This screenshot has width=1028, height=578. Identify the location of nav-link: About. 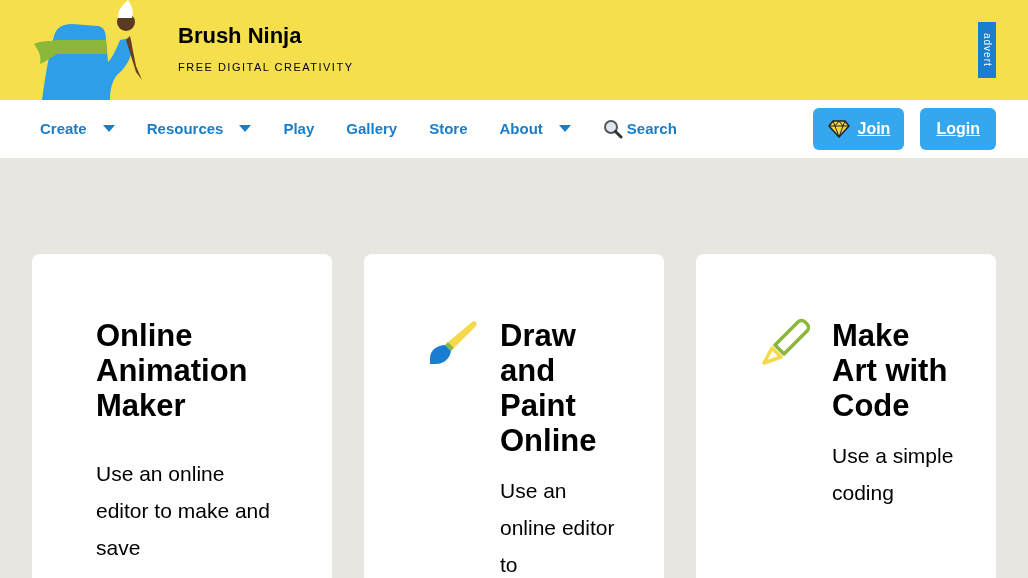
(535, 129).